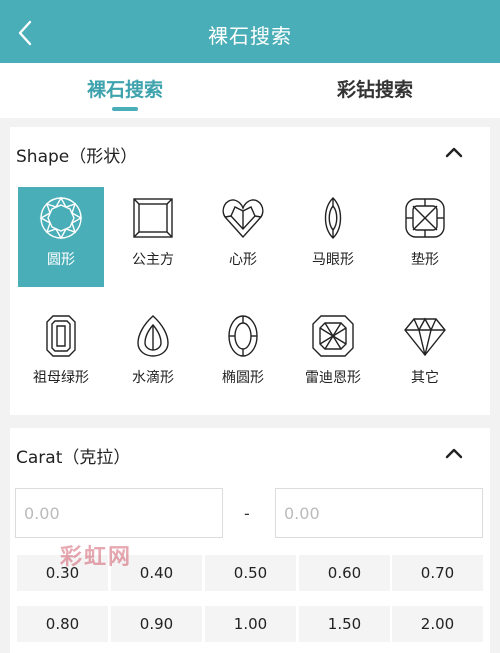  Describe the element at coordinates (333, 336) in the screenshot. I see `radiant-diamond-icon` at that location.